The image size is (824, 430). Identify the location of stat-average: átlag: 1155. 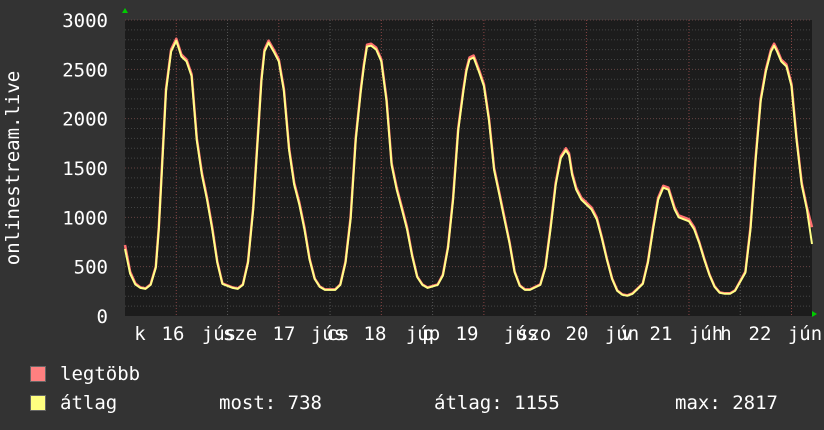
(497, 403).